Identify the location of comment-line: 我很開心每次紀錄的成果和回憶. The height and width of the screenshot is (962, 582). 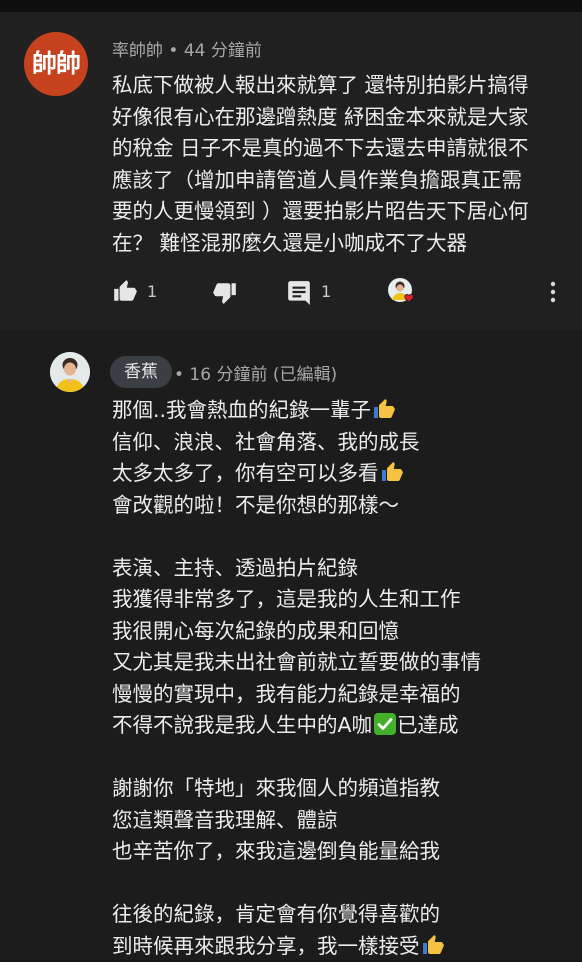
(340, 632).